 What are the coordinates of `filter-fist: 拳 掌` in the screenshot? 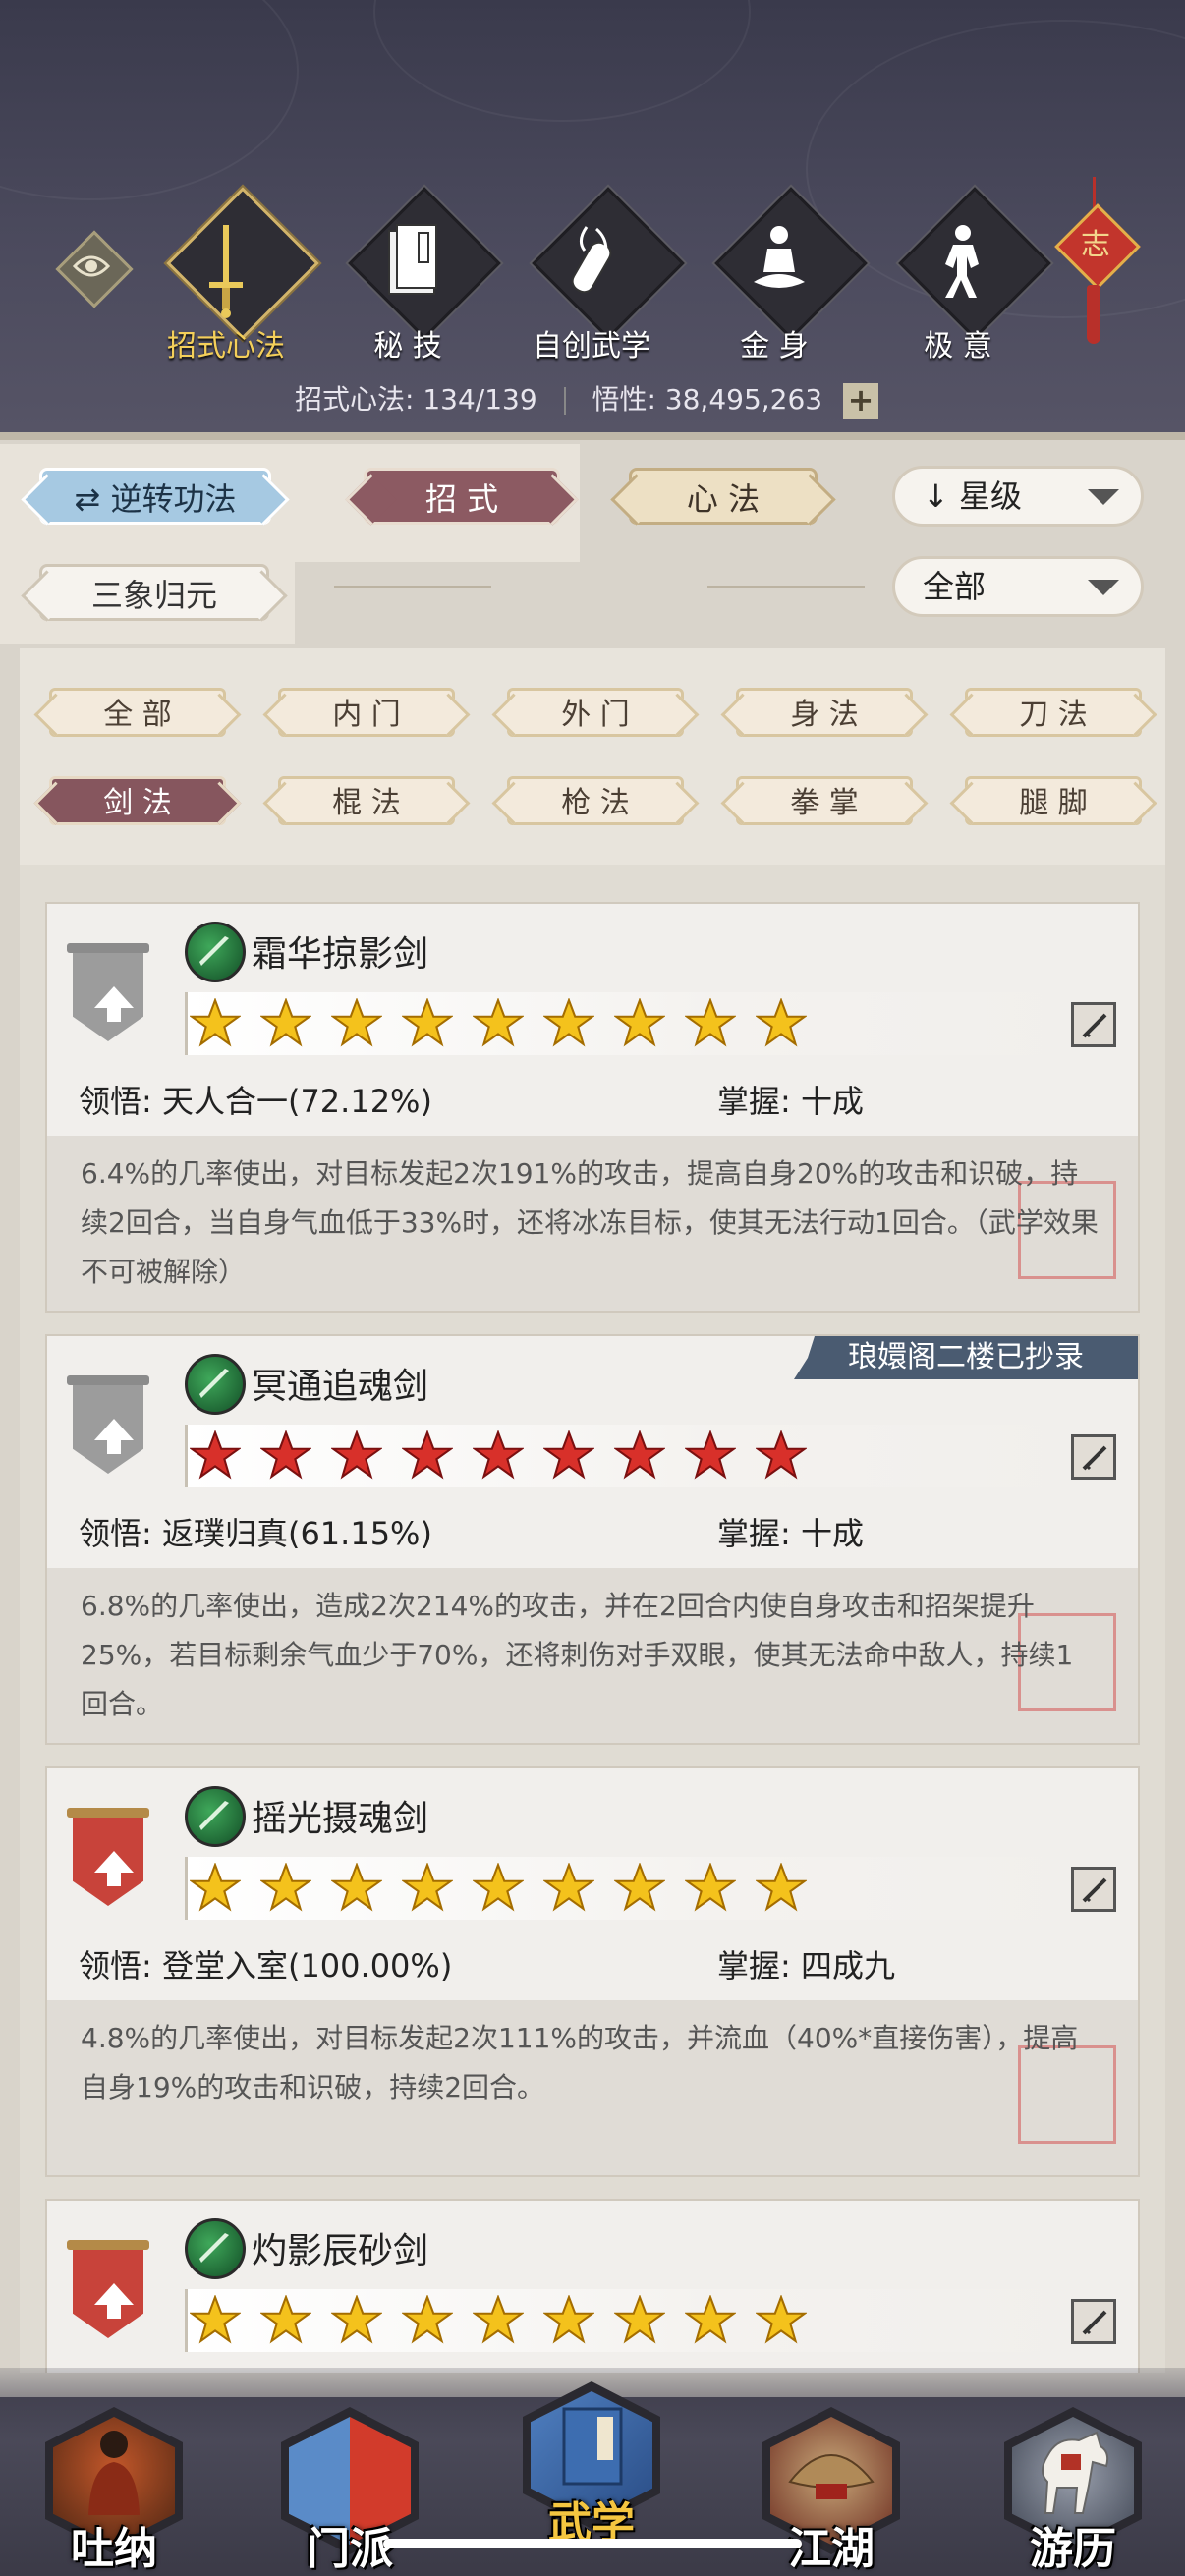 It's located at (825, 800).